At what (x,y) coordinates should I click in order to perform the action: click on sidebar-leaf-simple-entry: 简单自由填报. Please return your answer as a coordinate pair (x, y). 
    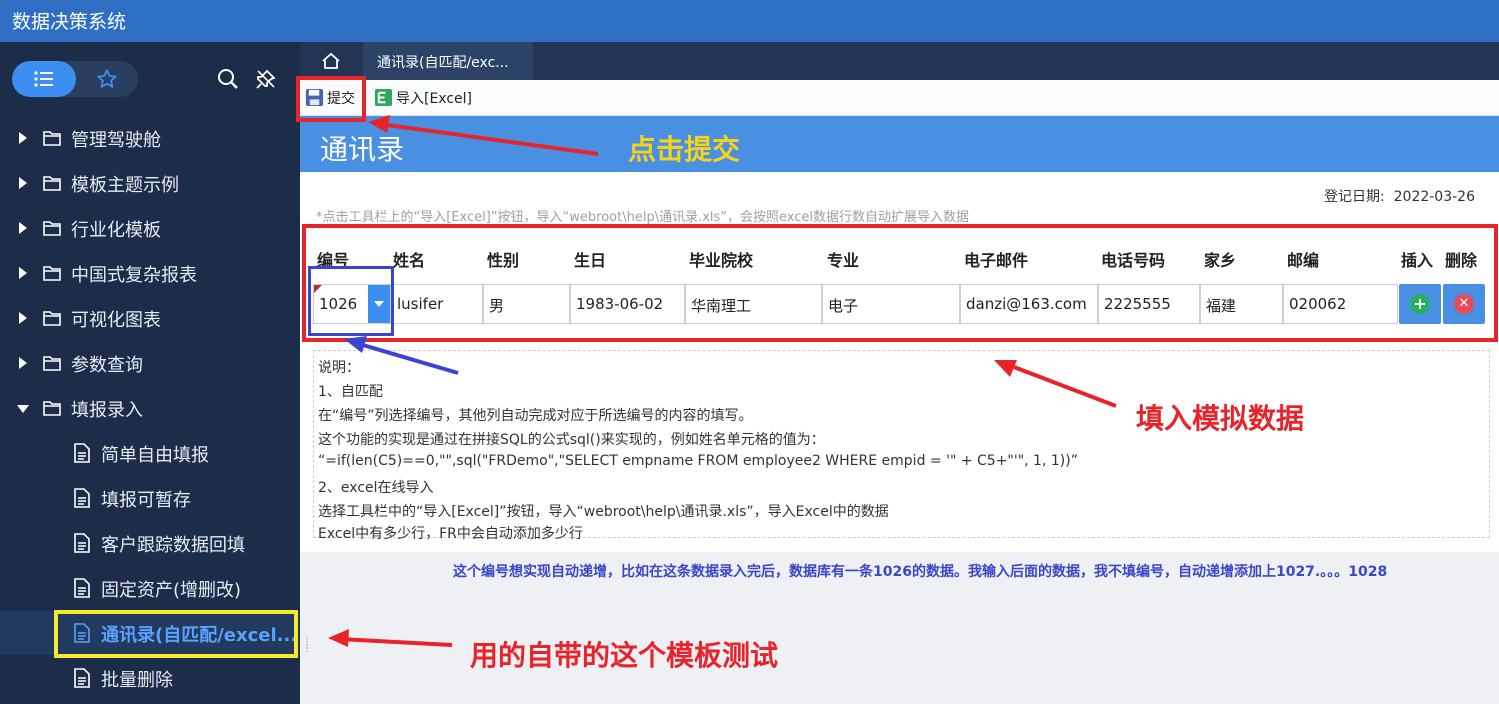
    Looking at the image, I should click on (150, 453).